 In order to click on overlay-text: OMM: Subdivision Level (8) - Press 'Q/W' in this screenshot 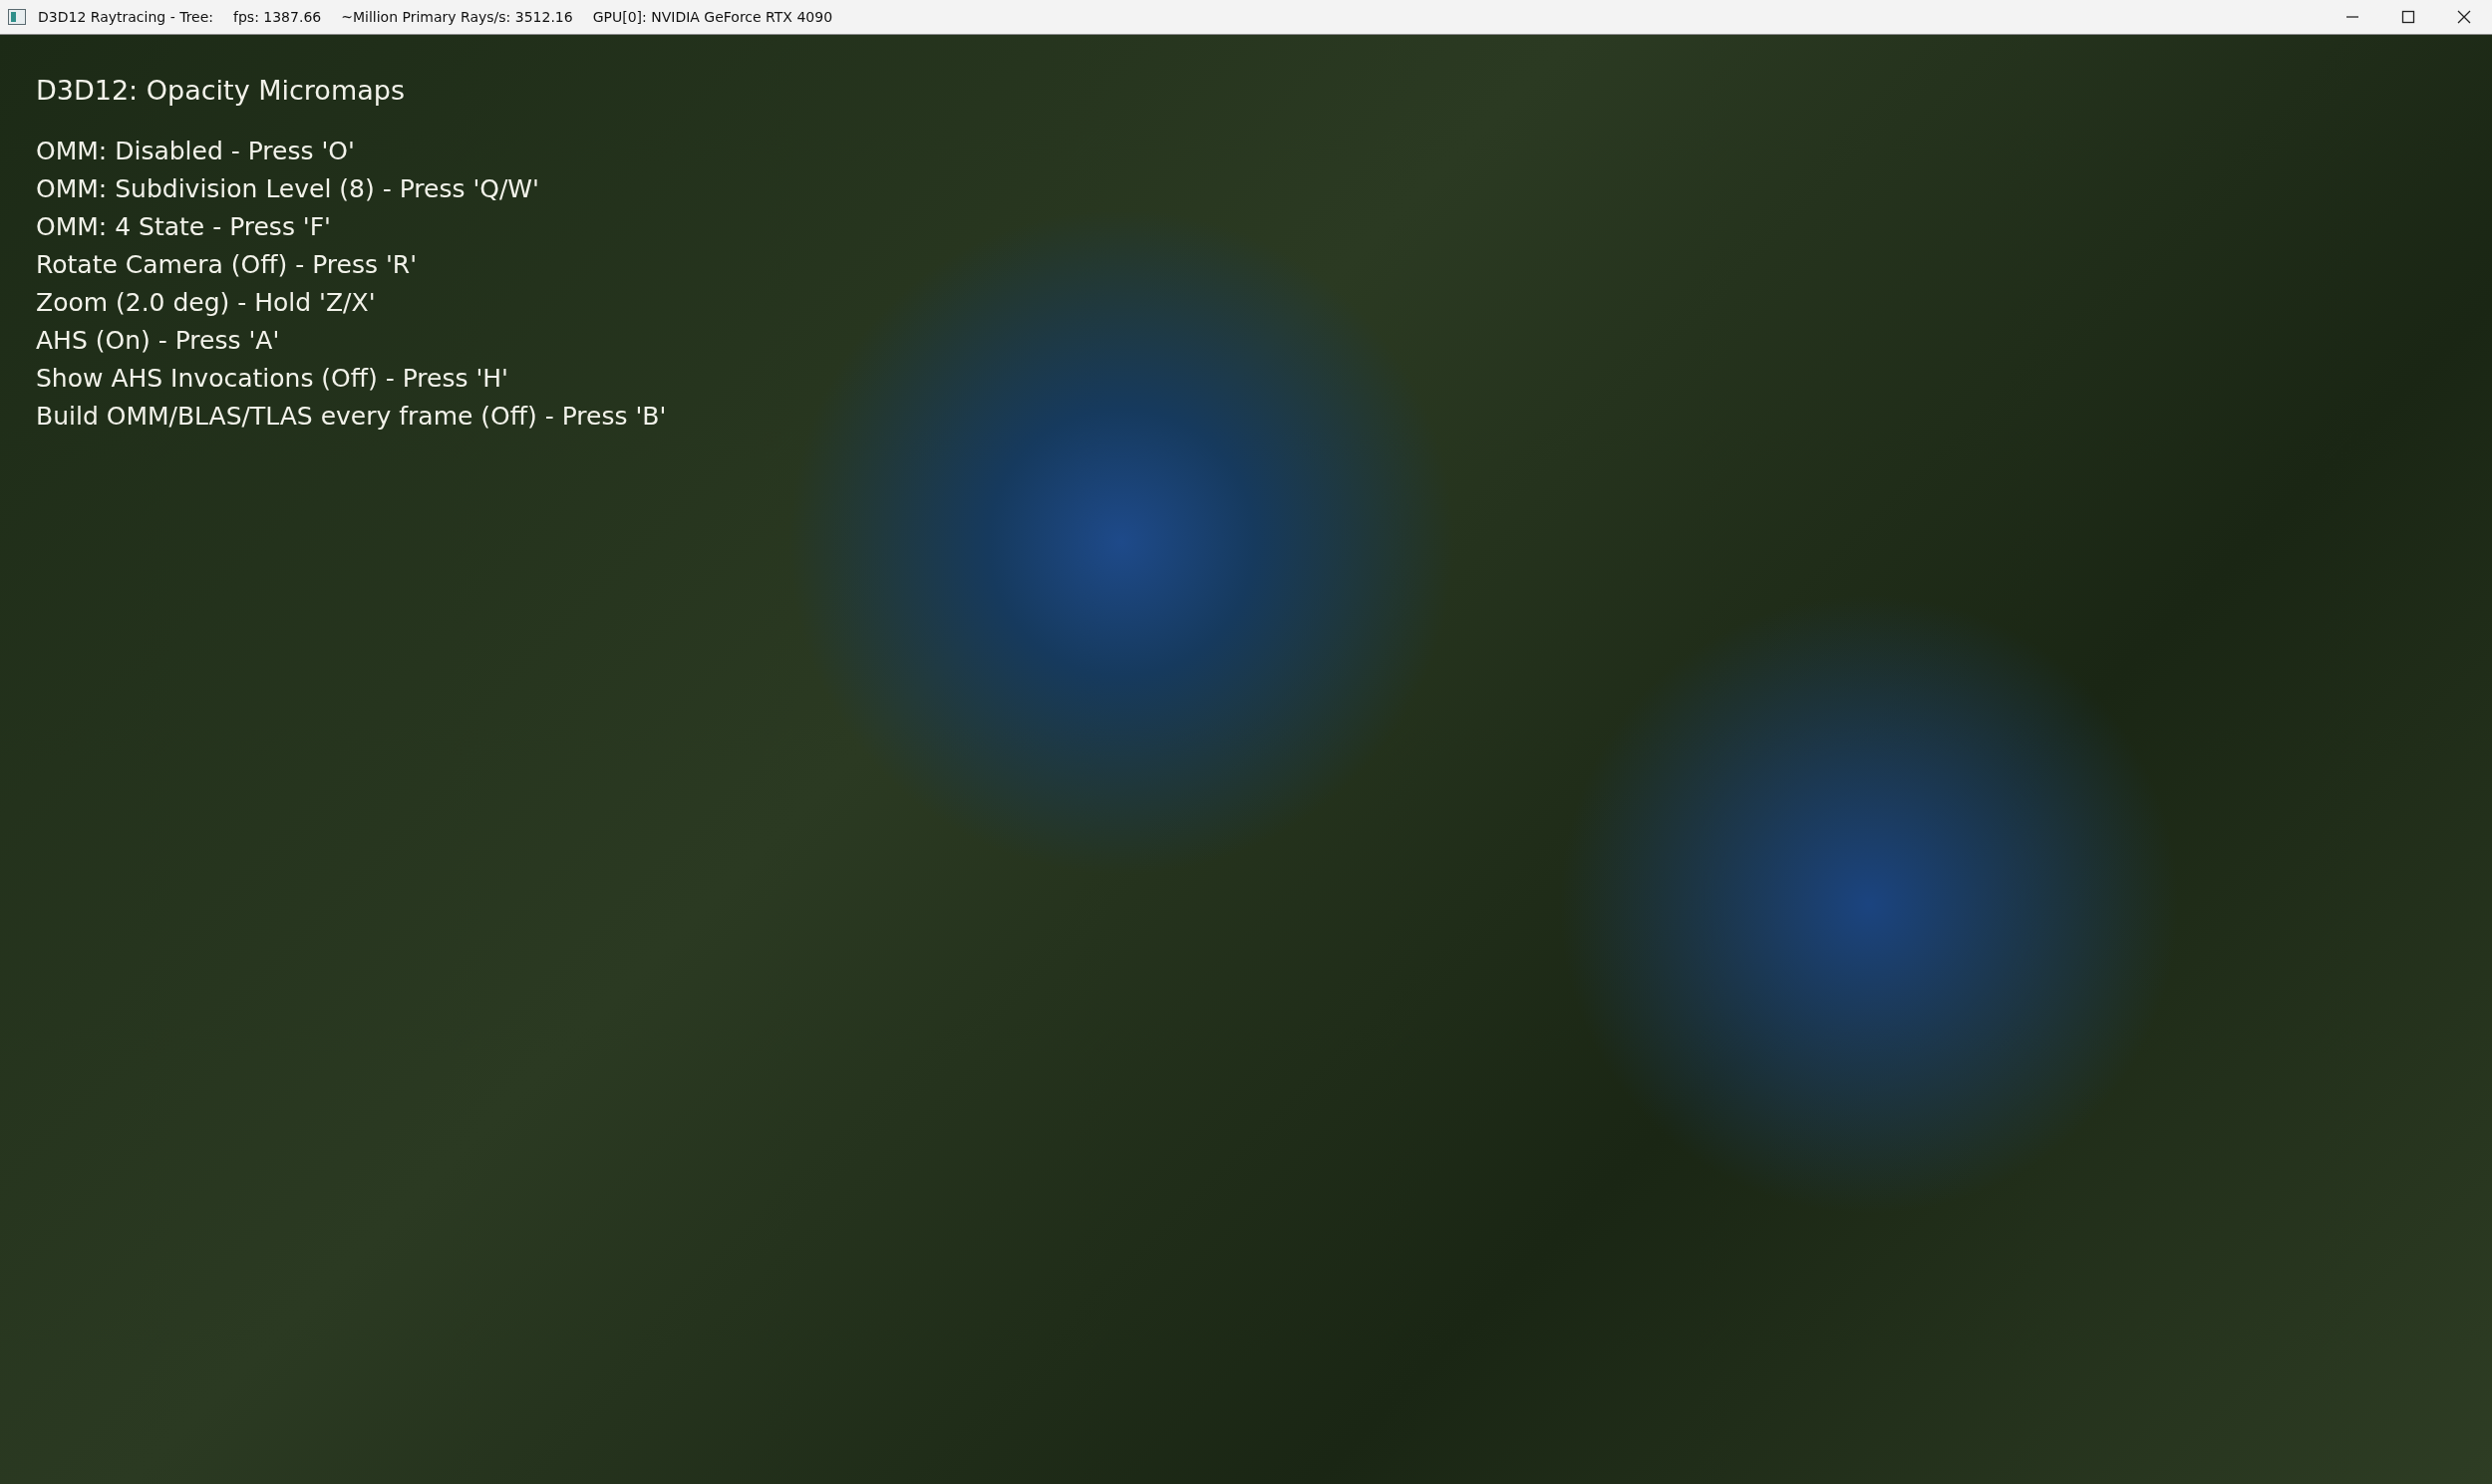, I will do `click(287, 189)`.